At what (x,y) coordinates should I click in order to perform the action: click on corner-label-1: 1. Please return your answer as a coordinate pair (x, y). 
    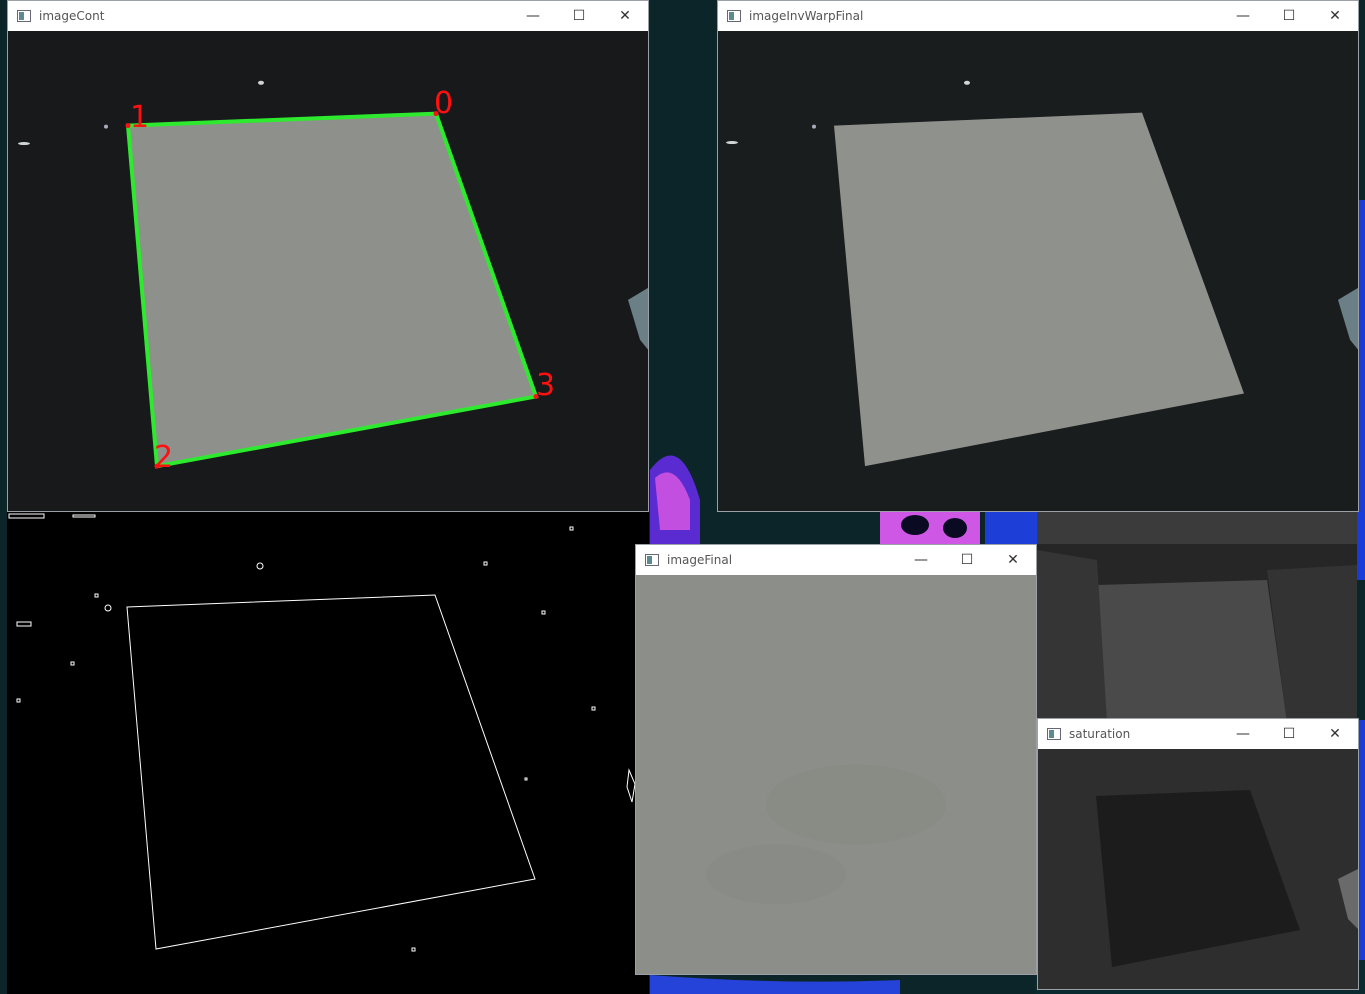
    Looking at the image, I should click on (140, 117).